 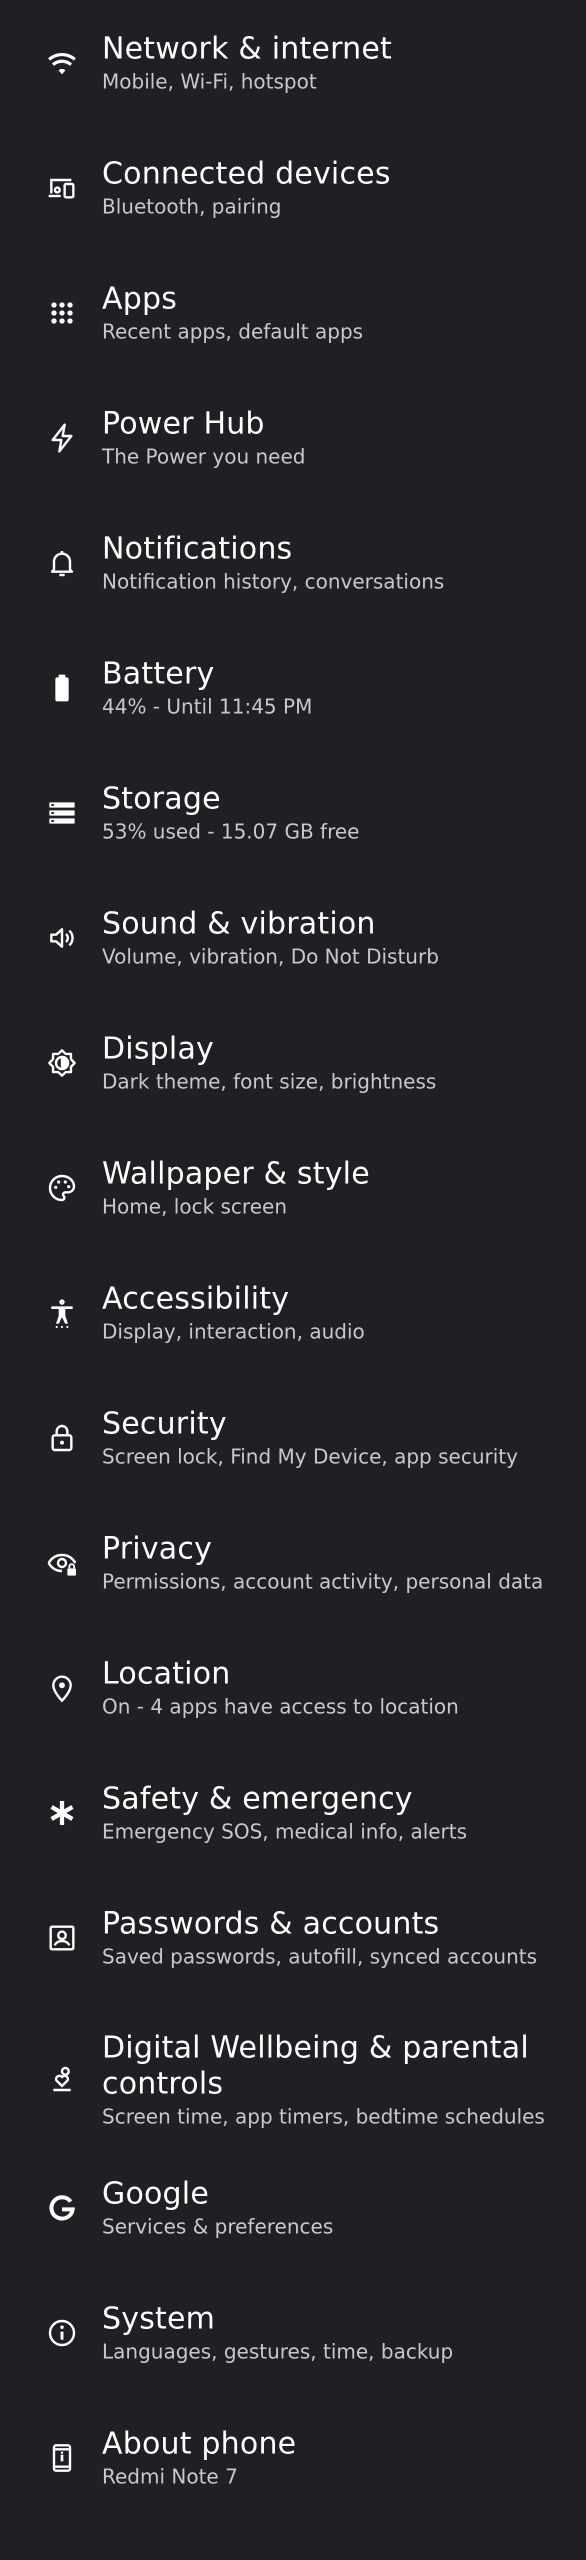 I want to click on item-subtitle: Recent apps, default apps, so click(x=233, y=331).